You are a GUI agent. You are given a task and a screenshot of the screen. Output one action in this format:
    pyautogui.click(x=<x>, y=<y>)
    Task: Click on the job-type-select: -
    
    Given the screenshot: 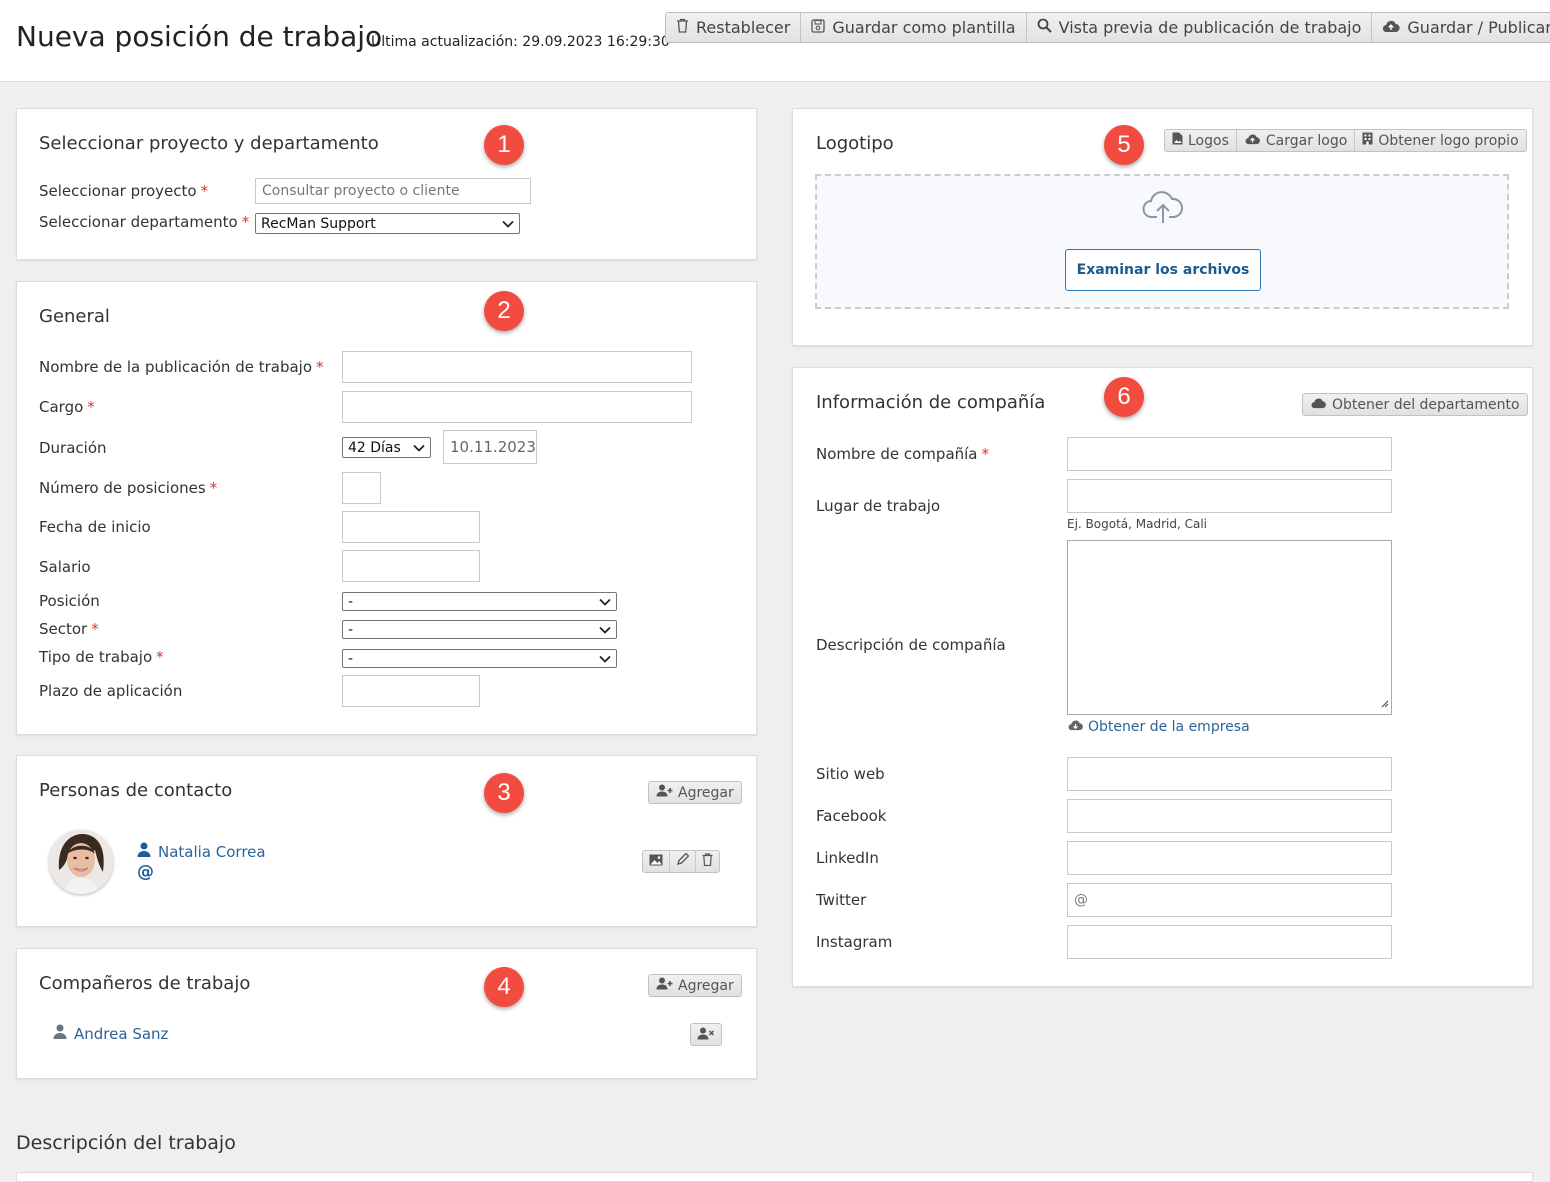 What is the action you would take?
    pyautogui.click(x=479, y=658)
    